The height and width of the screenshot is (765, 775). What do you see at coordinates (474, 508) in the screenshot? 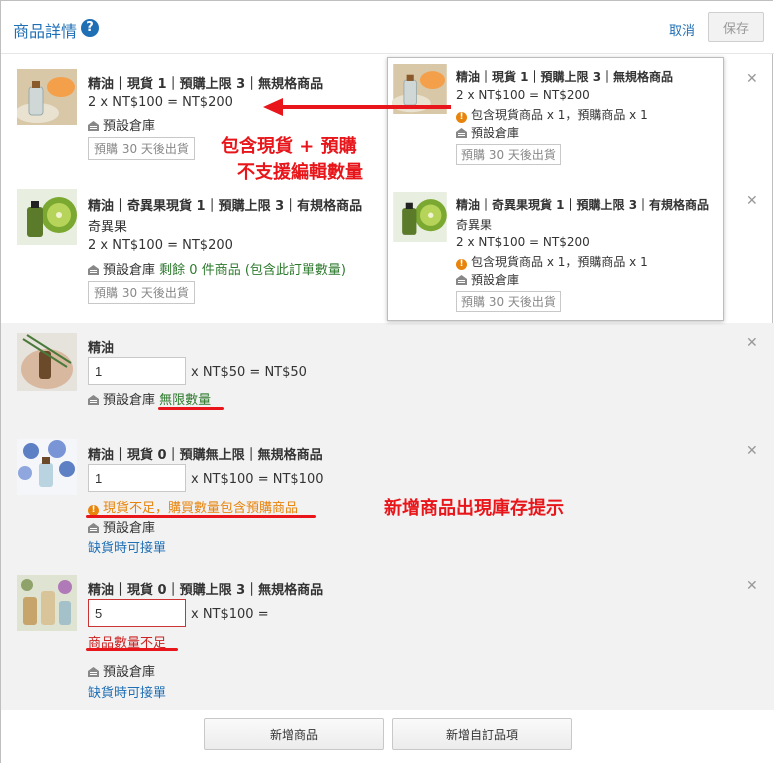
I see `annotation-text: 新增商品出現庫存提示` at bounding box center [474, 508].